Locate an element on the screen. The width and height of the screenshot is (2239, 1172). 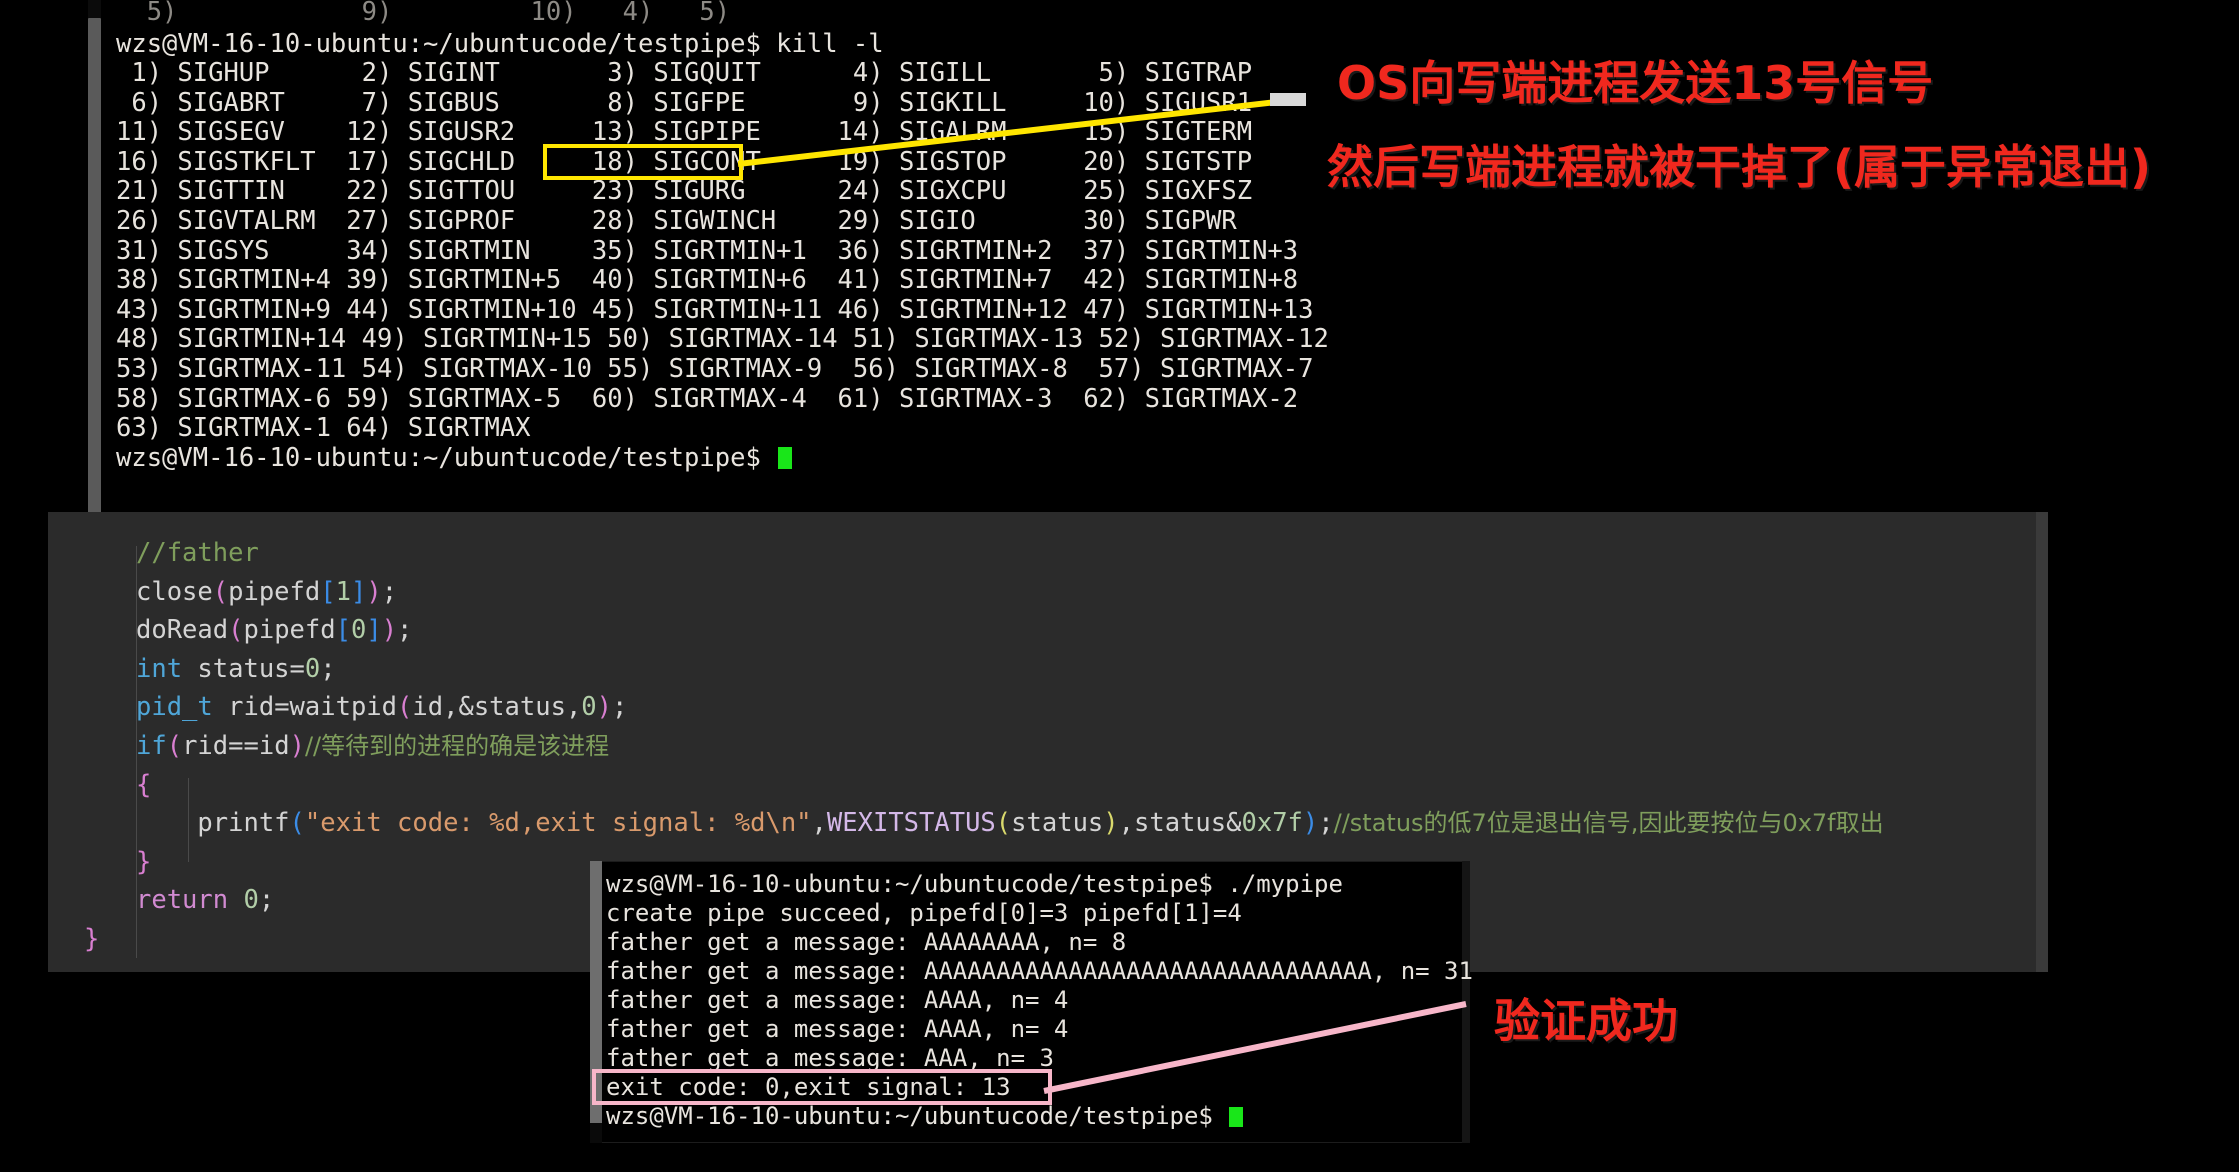
code-line: { is located at coordinates (1010, 785).